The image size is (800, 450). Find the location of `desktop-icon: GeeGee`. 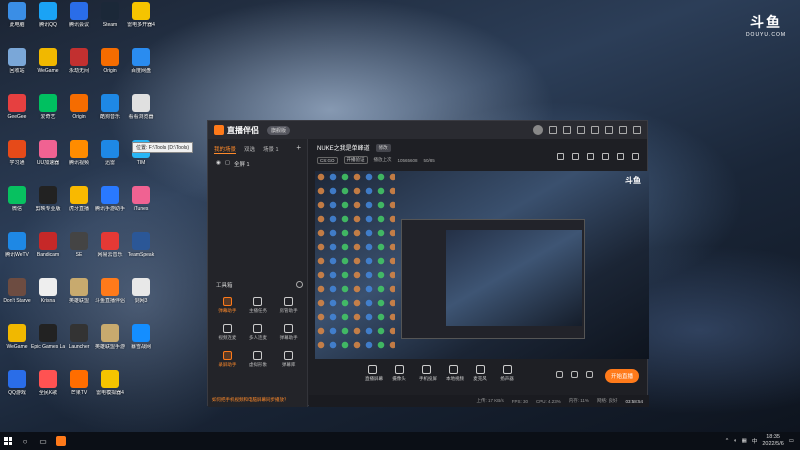

desktop-icon: GeeGee is located at coordinates (17, 107).